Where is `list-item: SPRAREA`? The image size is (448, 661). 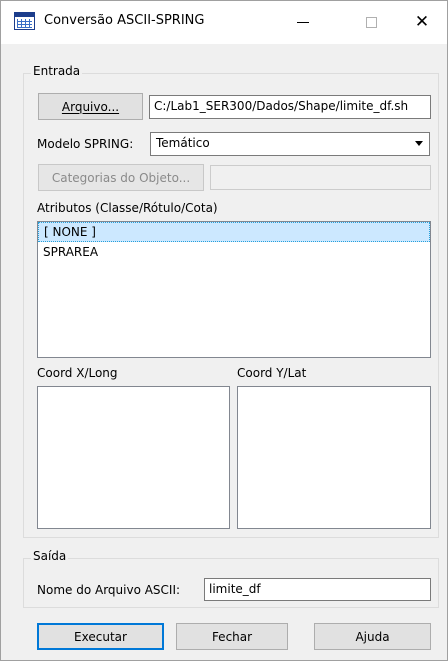
list-item: SPRAREA is located at coordinates (234, 252).